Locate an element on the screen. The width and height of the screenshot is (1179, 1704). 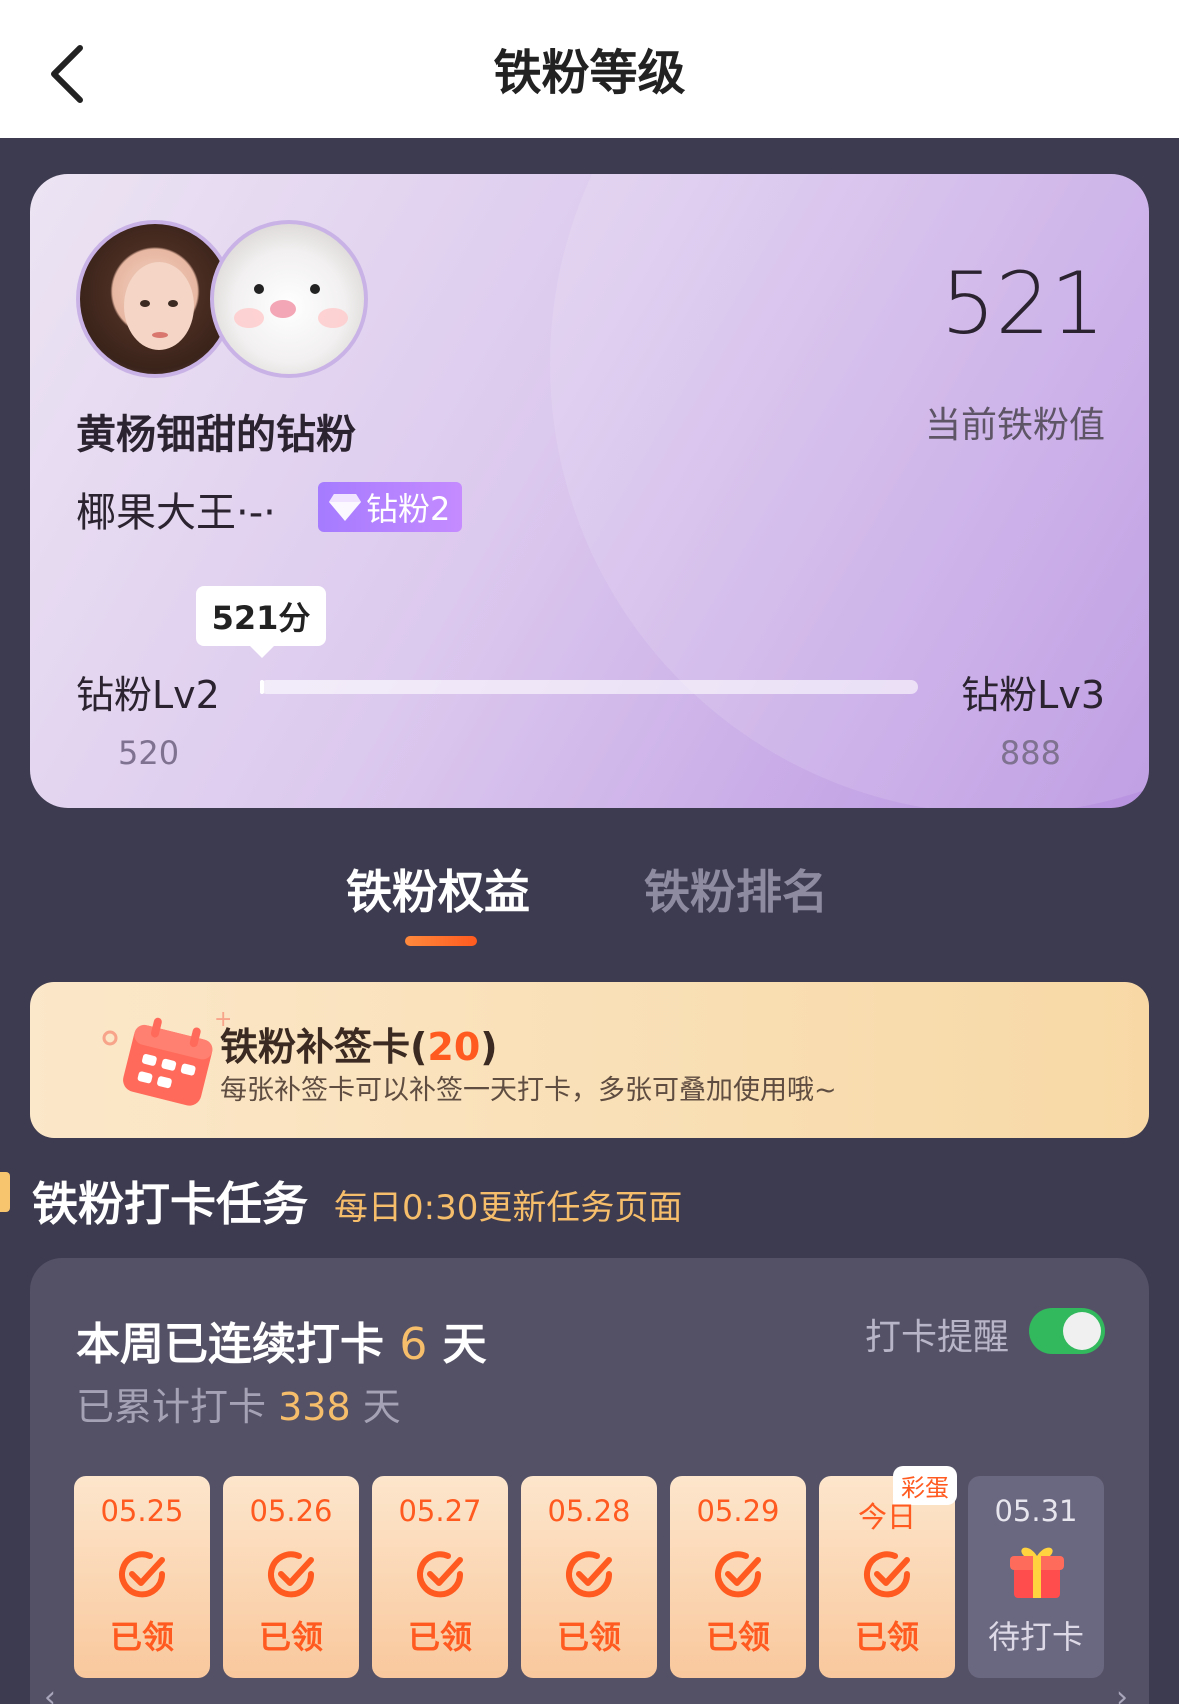
total-suffix: 天 is located at coordinates (381, 1407).